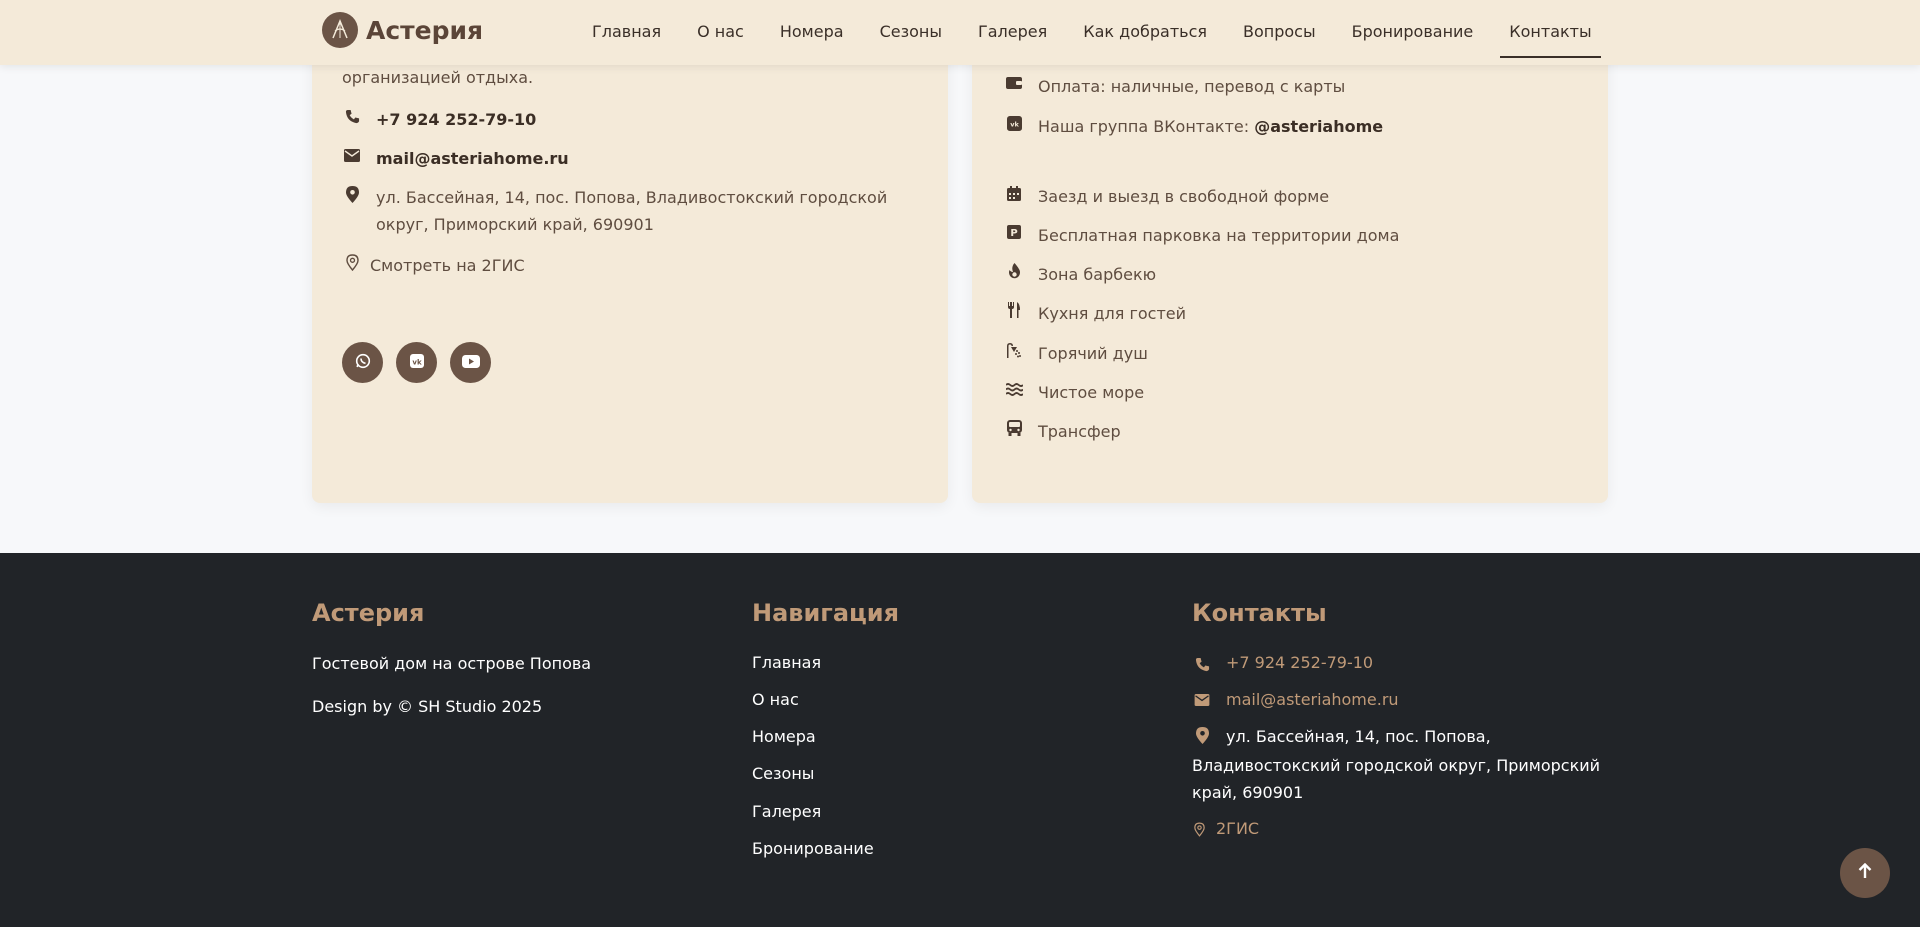 Image resolution: width=1920 pixels, height=927 pixels. I want to click on nav-item-contacts: Контакты, so click(1550, 31).